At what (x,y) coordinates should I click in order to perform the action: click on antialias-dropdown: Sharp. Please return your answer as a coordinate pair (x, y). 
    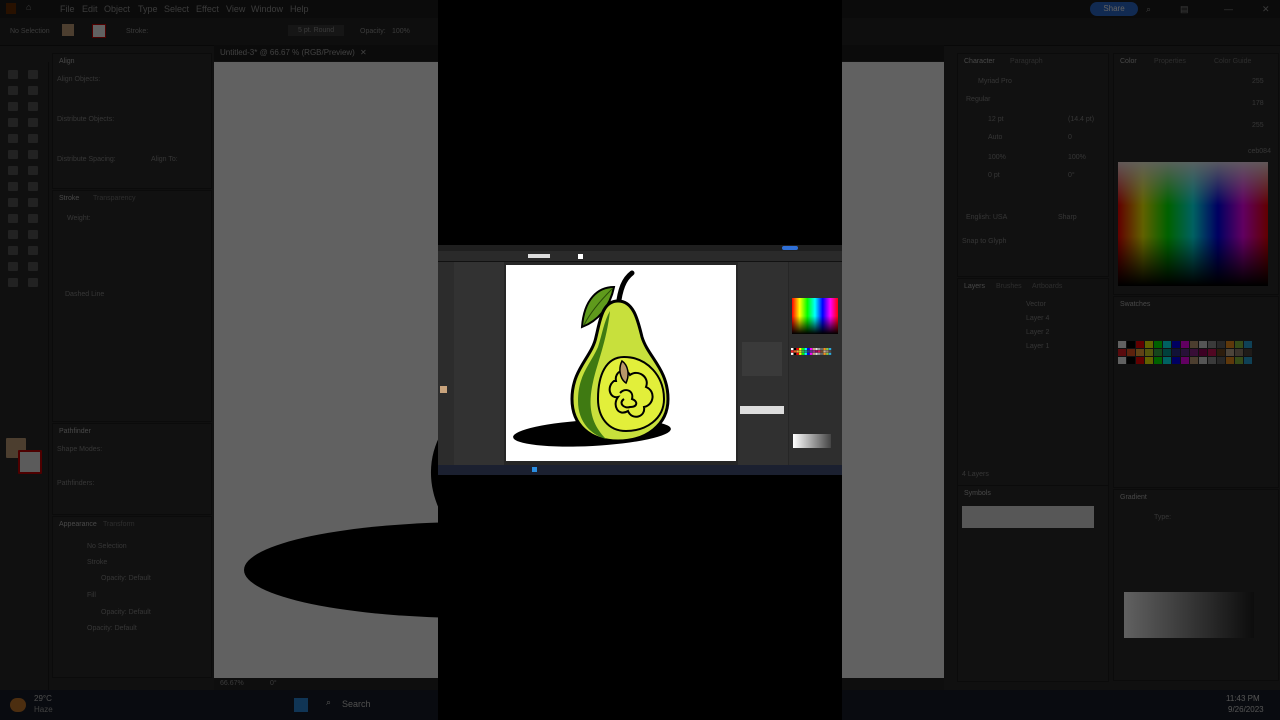
    Looking at the image, I should click on (1067, 217).